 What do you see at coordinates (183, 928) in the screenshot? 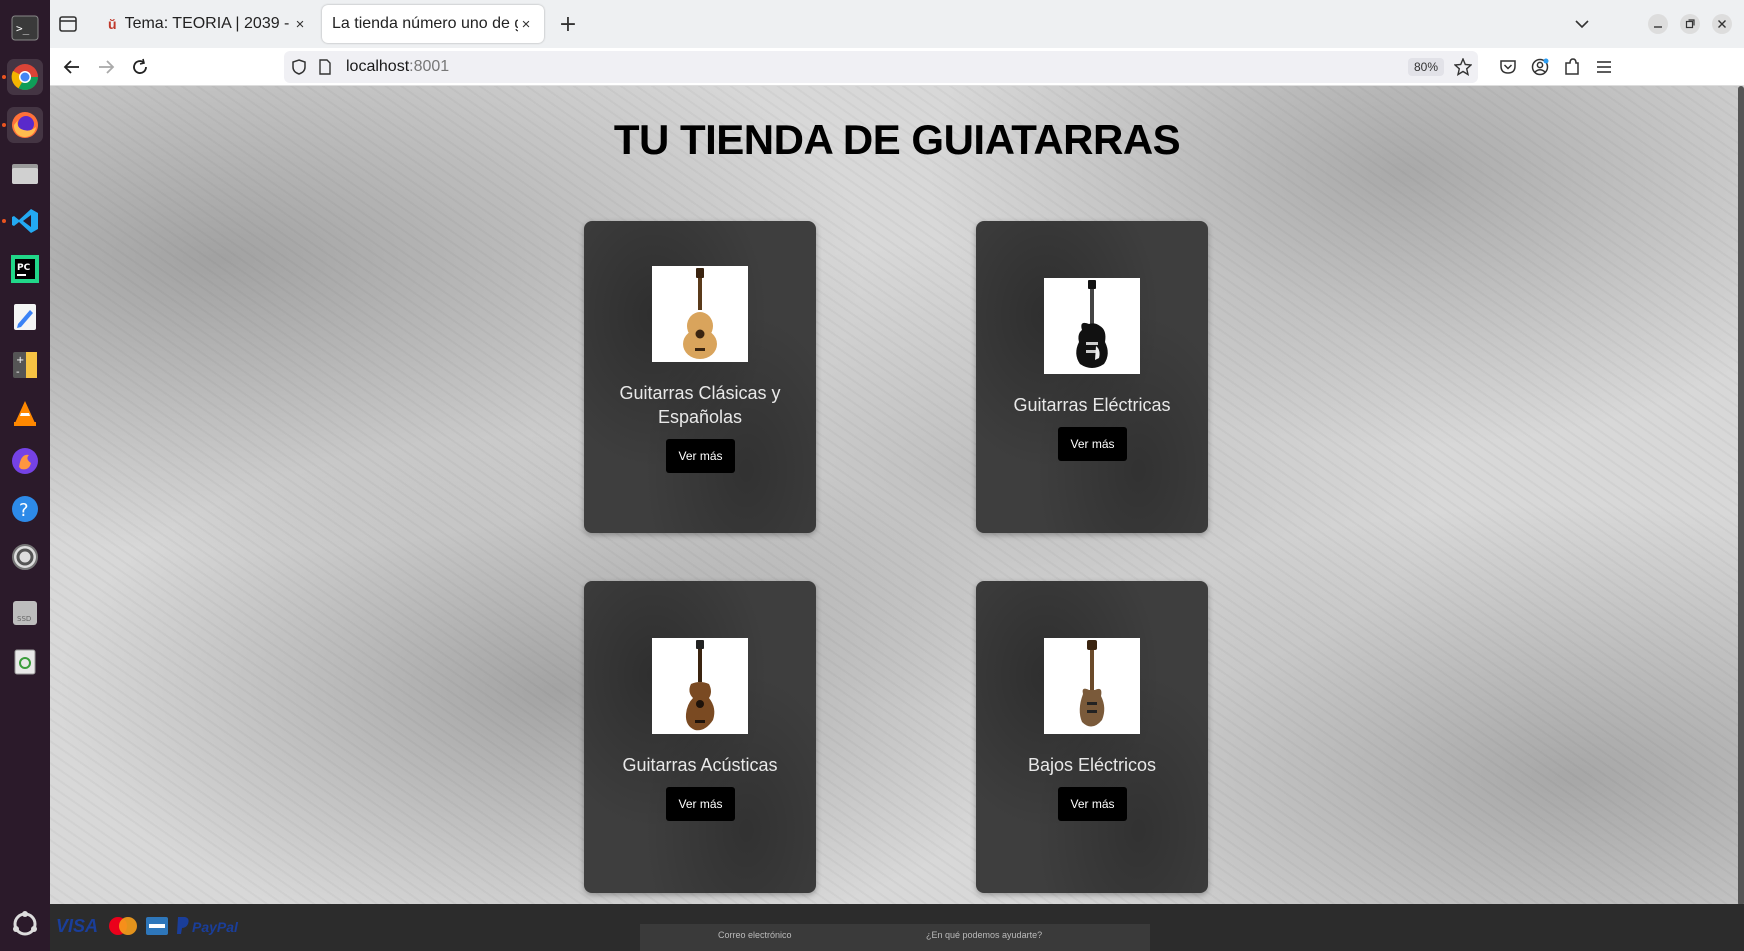
I see `paypal-icon` at bounding box center [183, 928].